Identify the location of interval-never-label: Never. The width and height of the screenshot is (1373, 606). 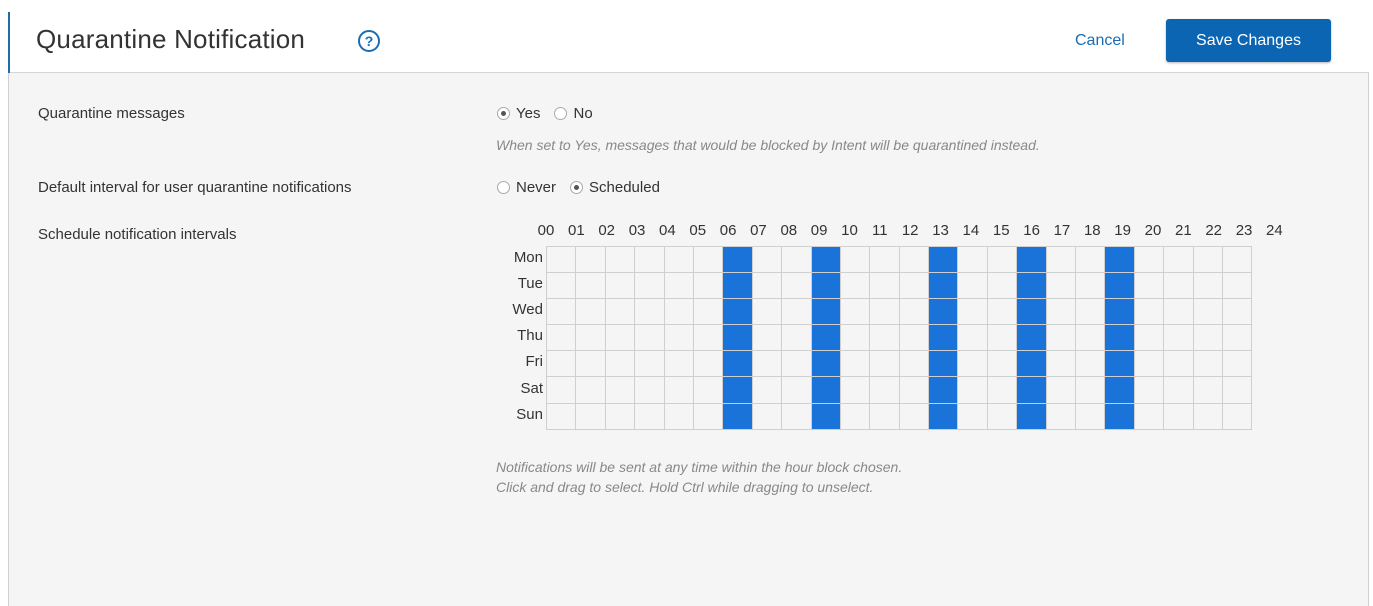
(536, 187).